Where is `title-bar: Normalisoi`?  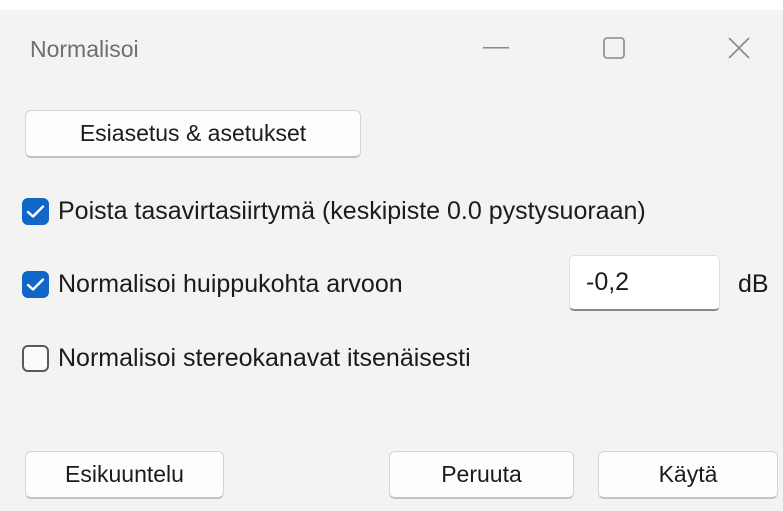 title-bar: Normalisoi is located at coordinates (391, 48).